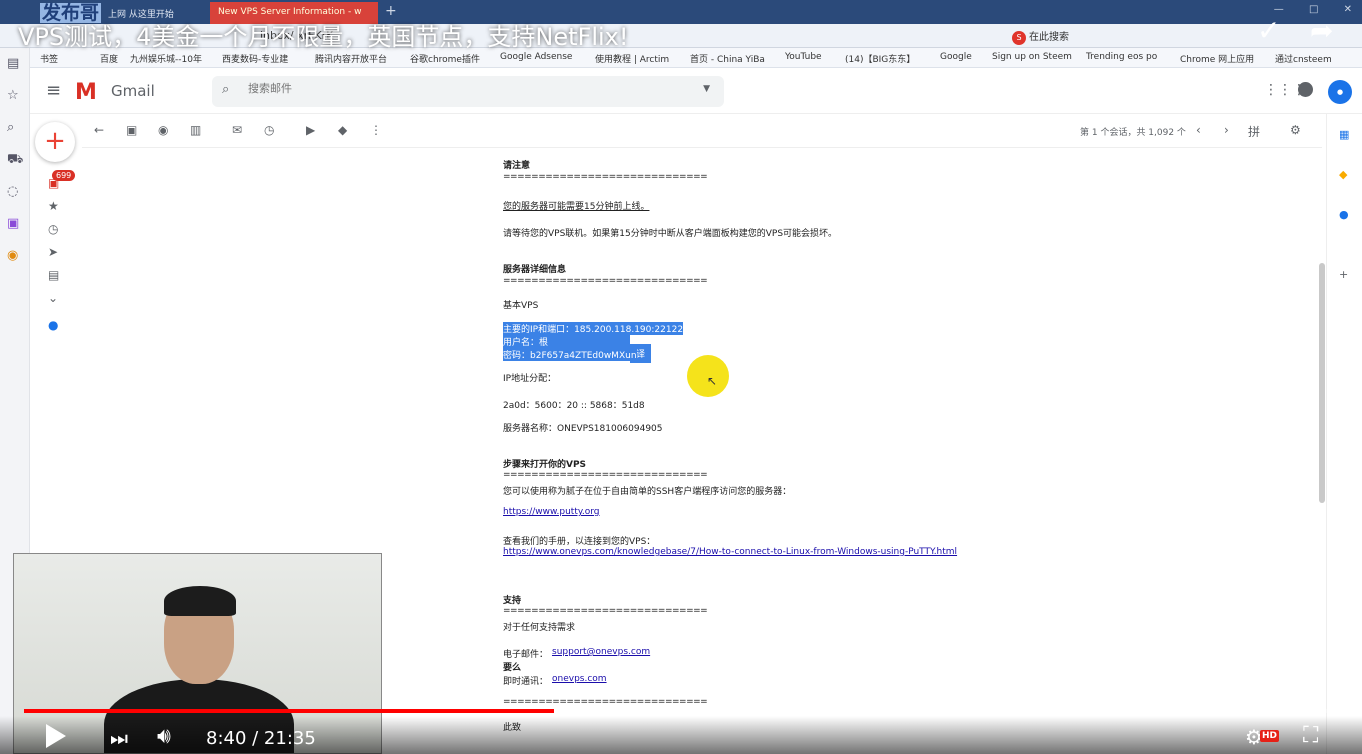 This screenshot has height=754, width=1362. Describe the element at coordinates (681, 735) in the screenshot. I see `player-controls: ⏭ 🔊︎ 8:40 / 21:35 ⚙ HD ⛶` at that location.